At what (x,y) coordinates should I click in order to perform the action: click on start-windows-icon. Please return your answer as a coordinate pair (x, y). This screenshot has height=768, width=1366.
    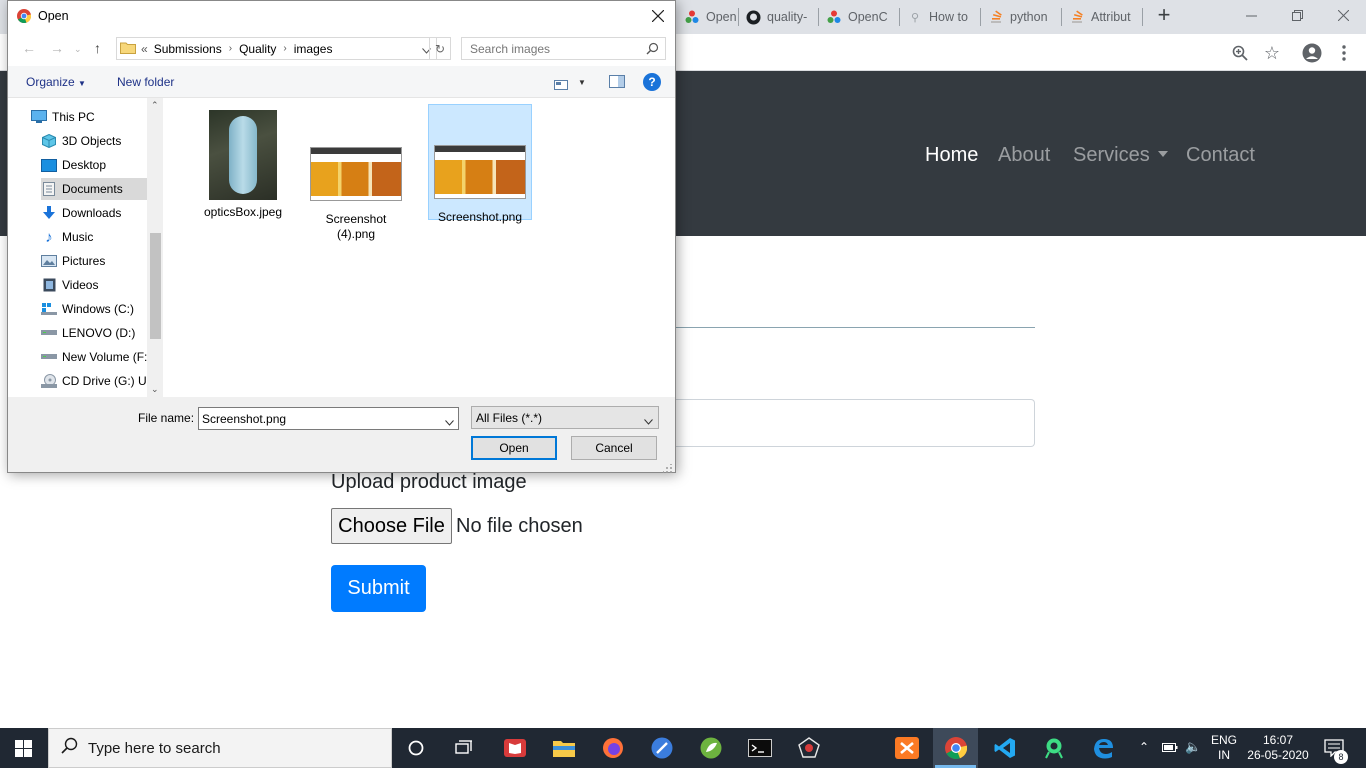
    Looking at the image, I should click on (23, 751).